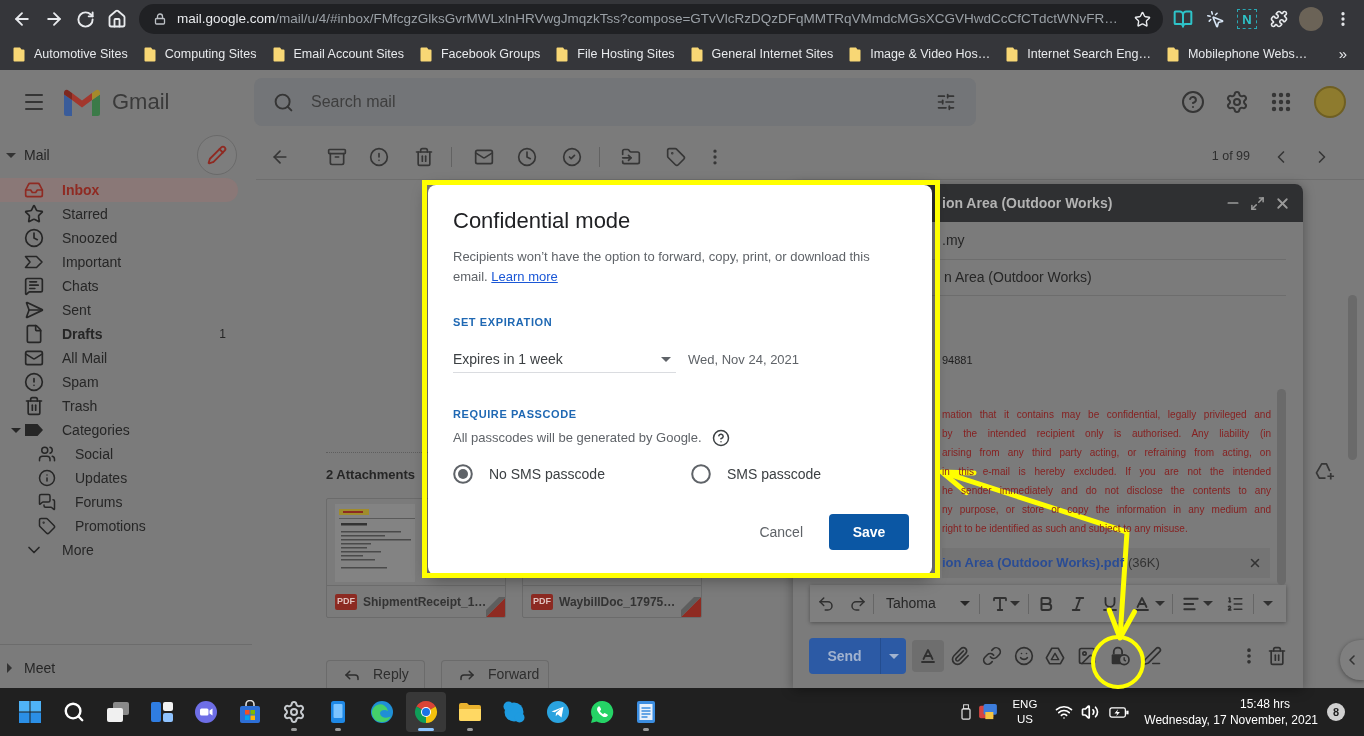 This screenshot has width=1364, height=736. I want to click on settings-icon, so click(1237, 102).